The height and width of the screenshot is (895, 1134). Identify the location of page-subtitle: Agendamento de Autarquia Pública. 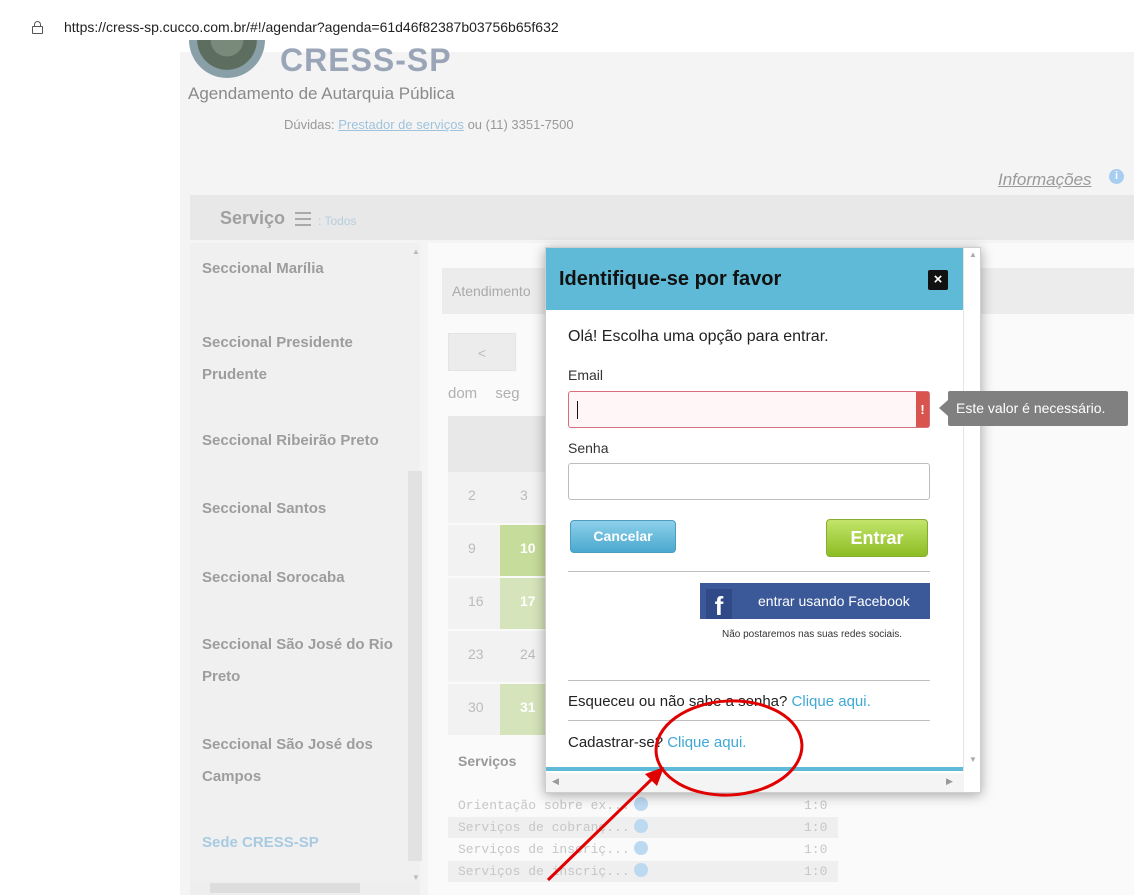
(321, 93).